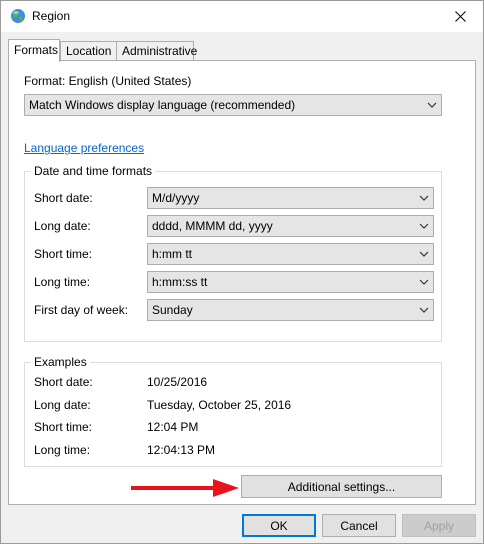 This screenshot has width=484, height=544. I want to click on example-short-date-value: 10/25/2016, so click(177, 382).